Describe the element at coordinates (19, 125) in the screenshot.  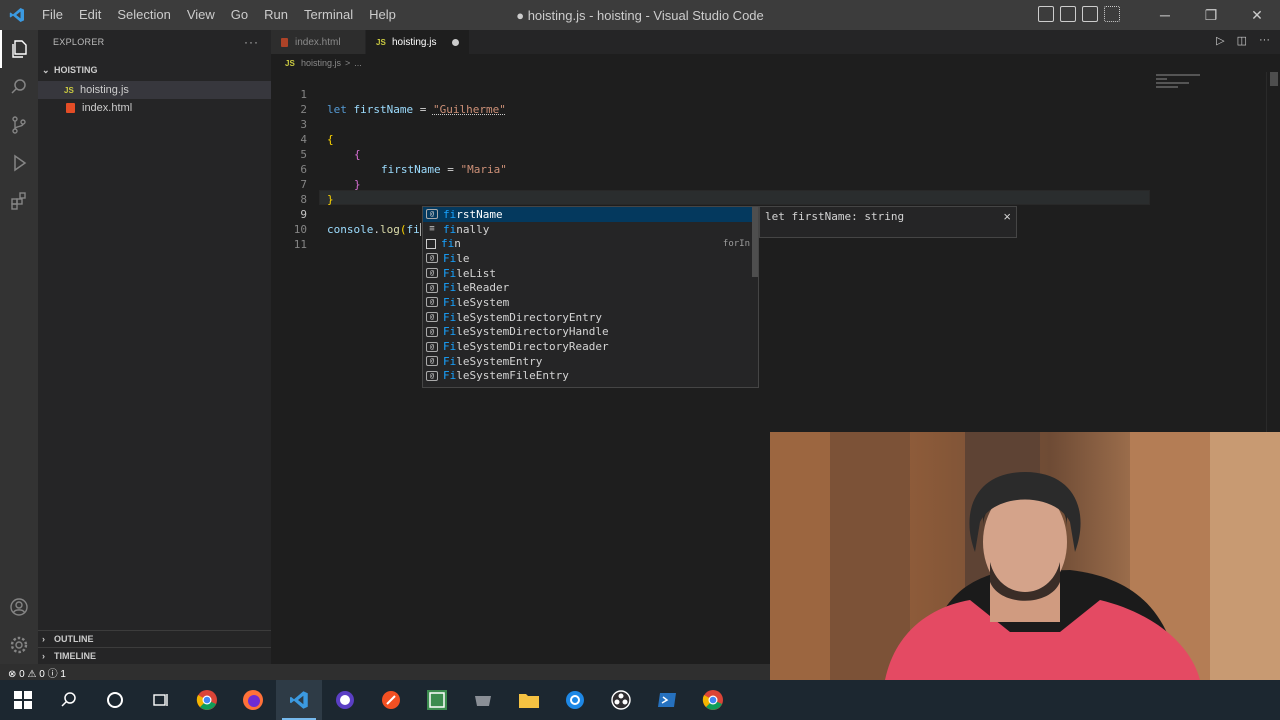
I see `source-control-icon` at that location.